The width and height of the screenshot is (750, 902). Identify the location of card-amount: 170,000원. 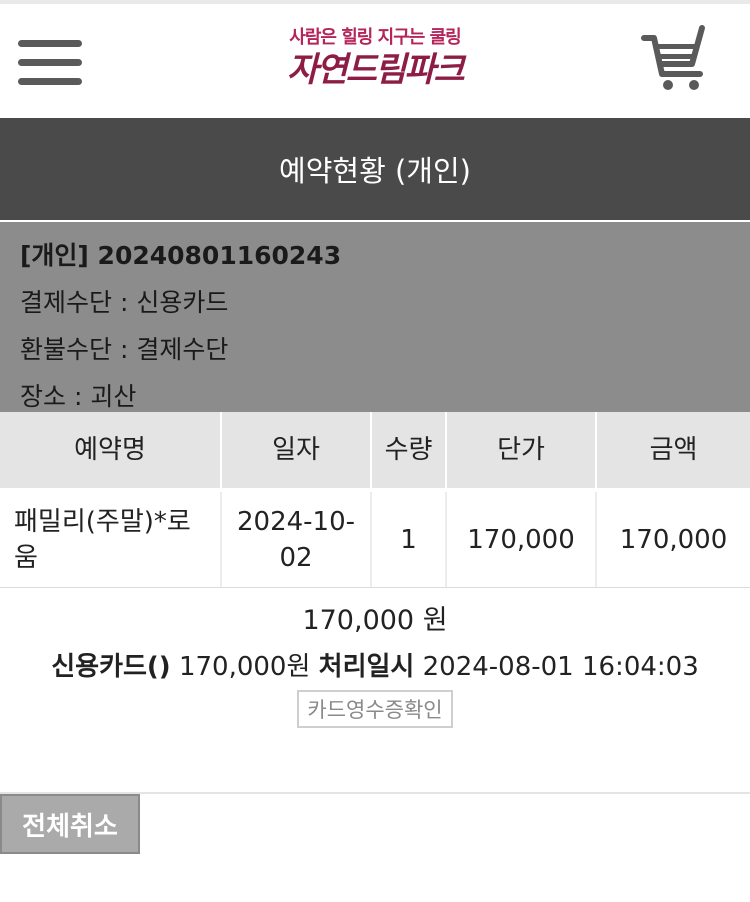
(244, 667).